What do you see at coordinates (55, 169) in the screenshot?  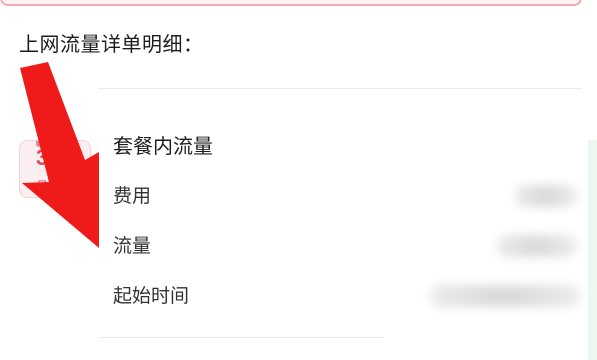 I see `calendar-icon: 3 月` at bounding box center [55, 169].